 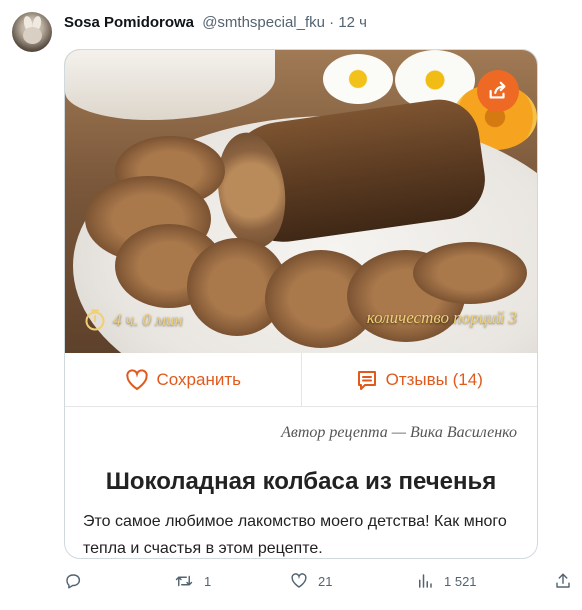 I want to click on timestamp: 12 ч, so click(x=352, y=22).